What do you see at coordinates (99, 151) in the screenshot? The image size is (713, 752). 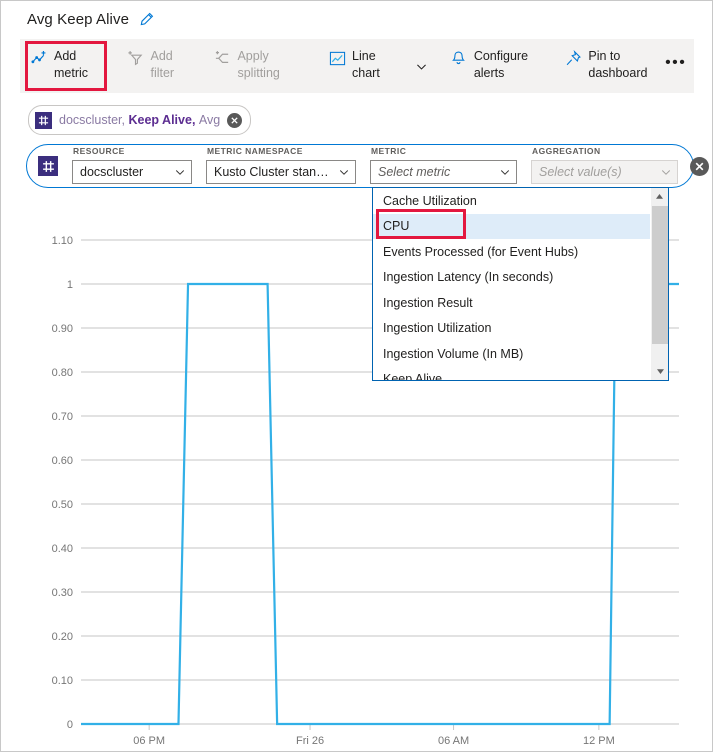 I see `resource-field-label: RESOURCE` at bounding box center [99, 151].